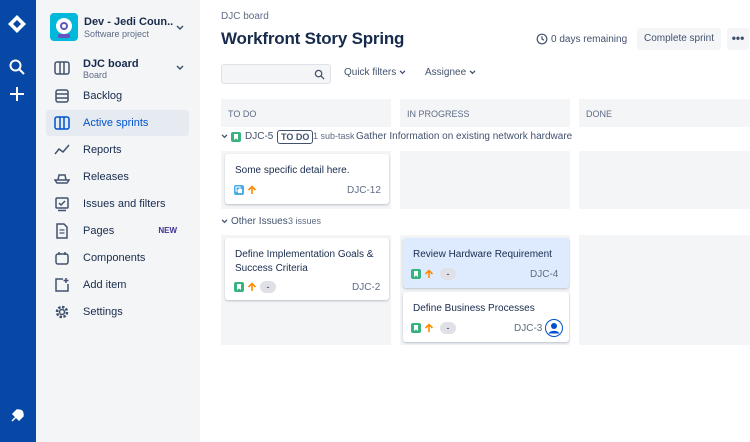 This screenshot has width=750, height=442. I want to click on page-title: Workfront Story Spring, so click(313, 38).